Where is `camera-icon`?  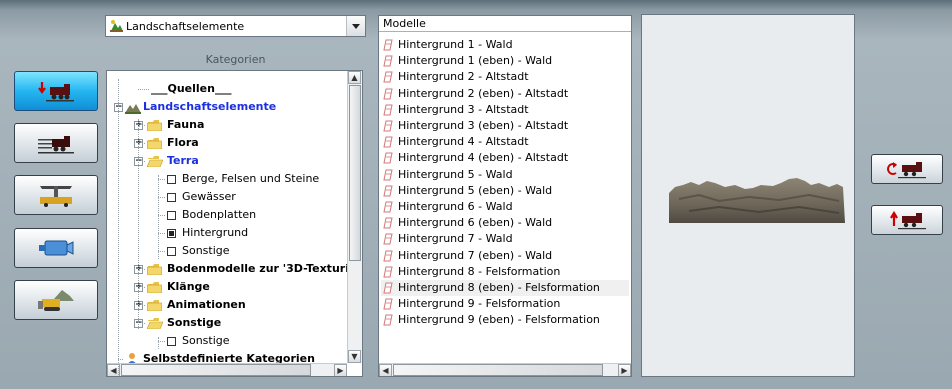 camera-icon is located at coordinates (56, 248).